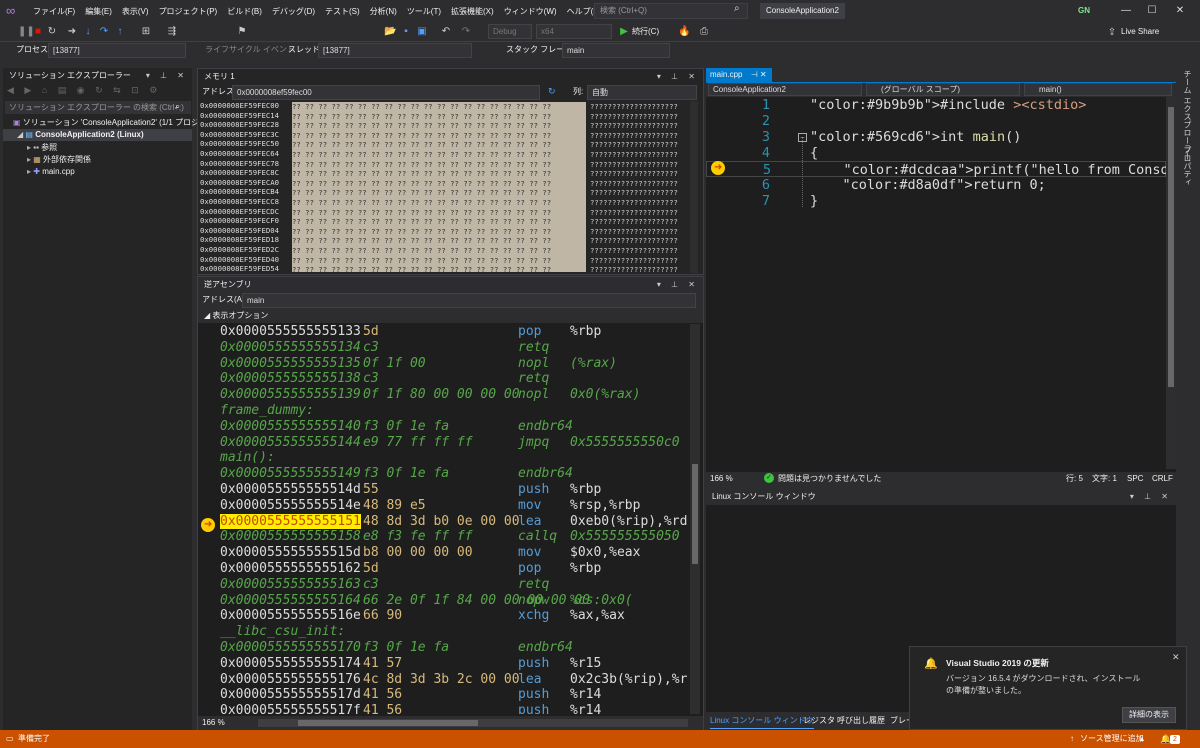  I want to click on continue-button: 続行(C), so click(645, 32).